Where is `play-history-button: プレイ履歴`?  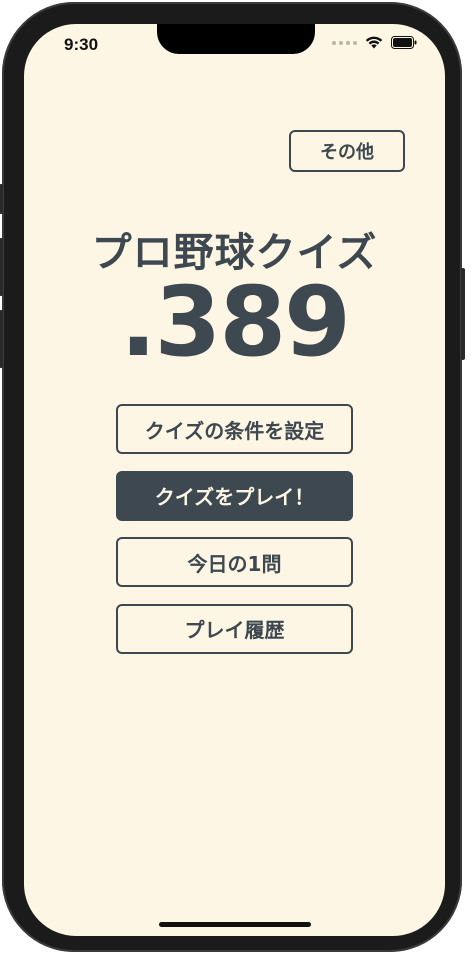 play-history-button: プレイ履歴 is located at coordinates (234, 628).